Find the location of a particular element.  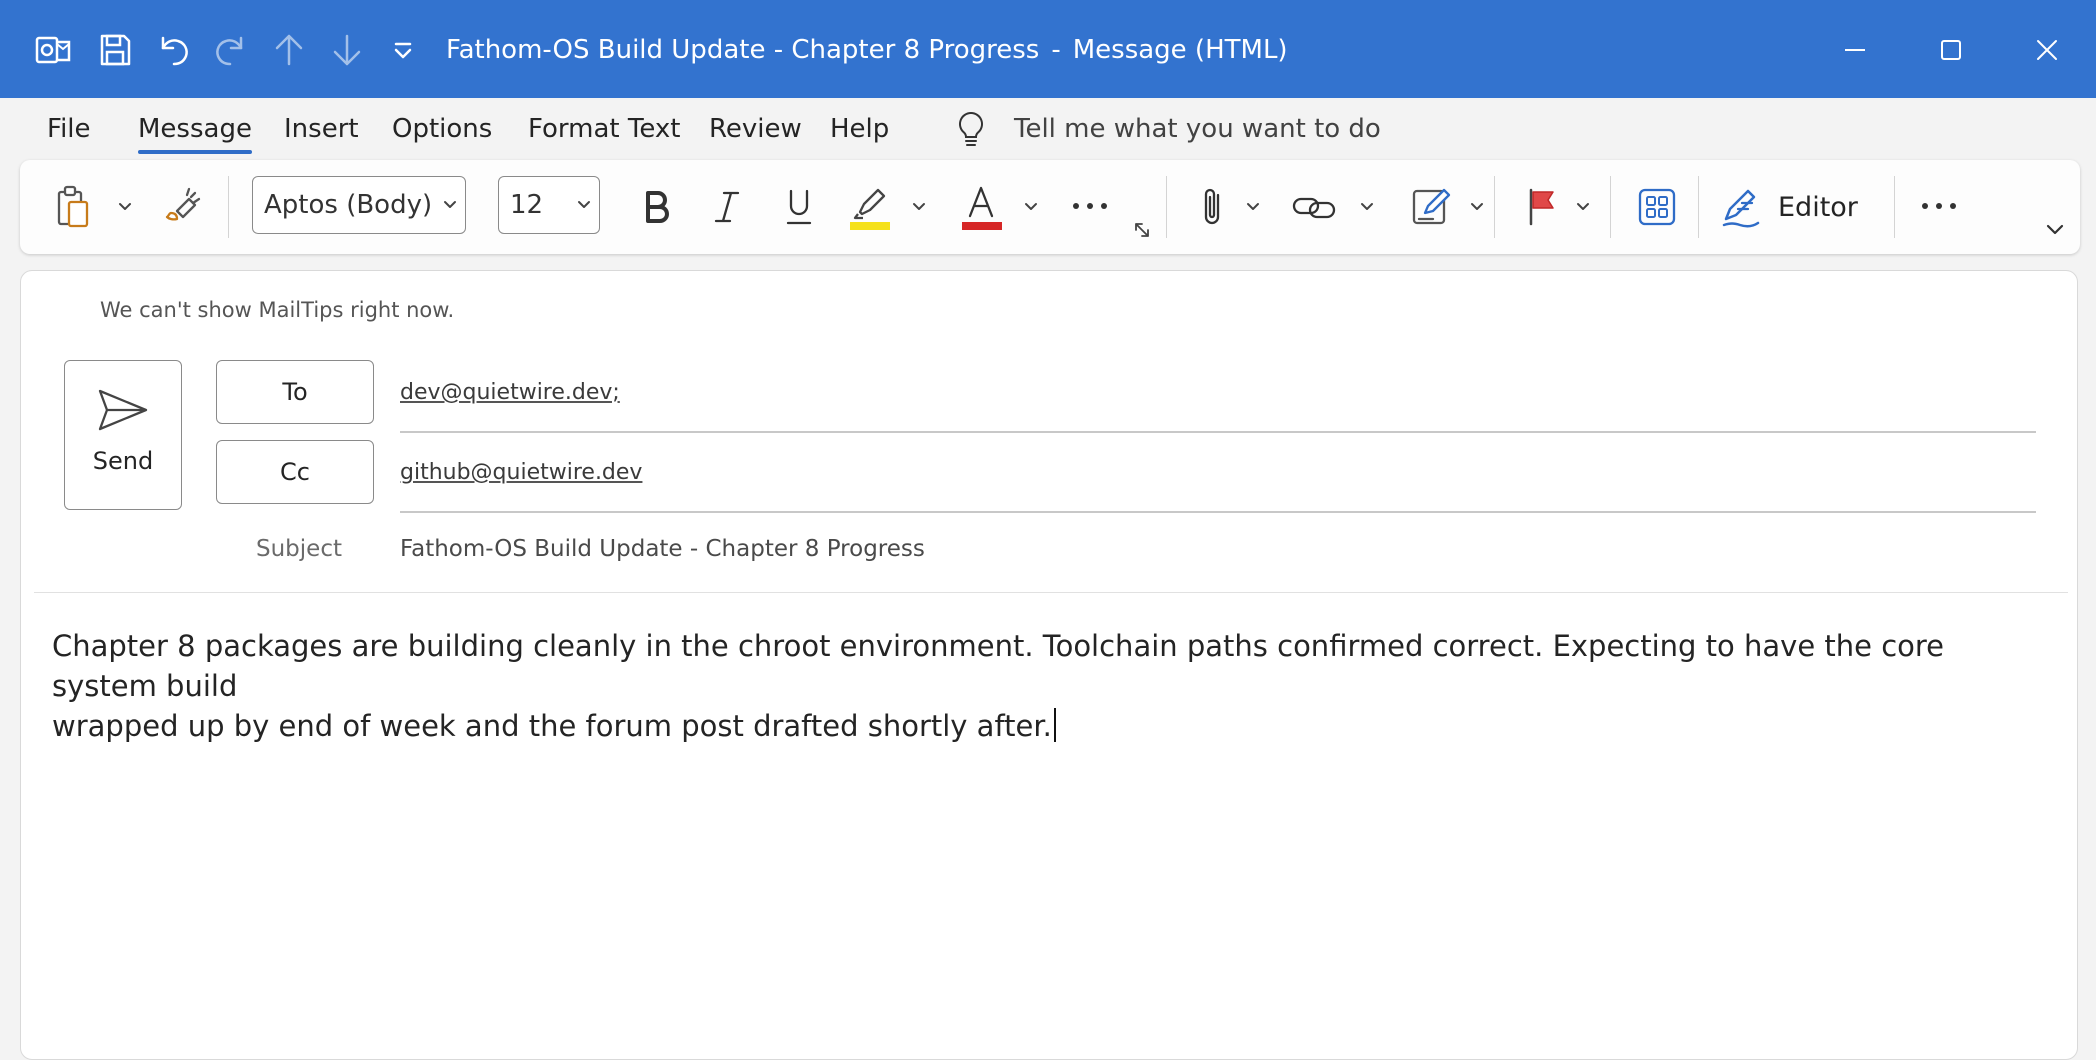

editor-button: Editor is located at coordinates (1798, 207).